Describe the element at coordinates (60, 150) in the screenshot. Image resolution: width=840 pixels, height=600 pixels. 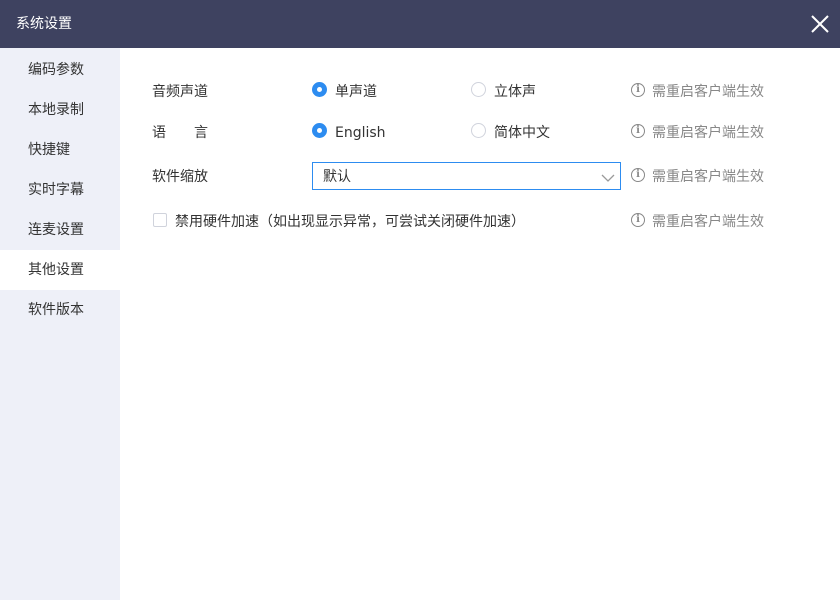
I see `sidebar-item-shortcuts: 快捷键` at that location.